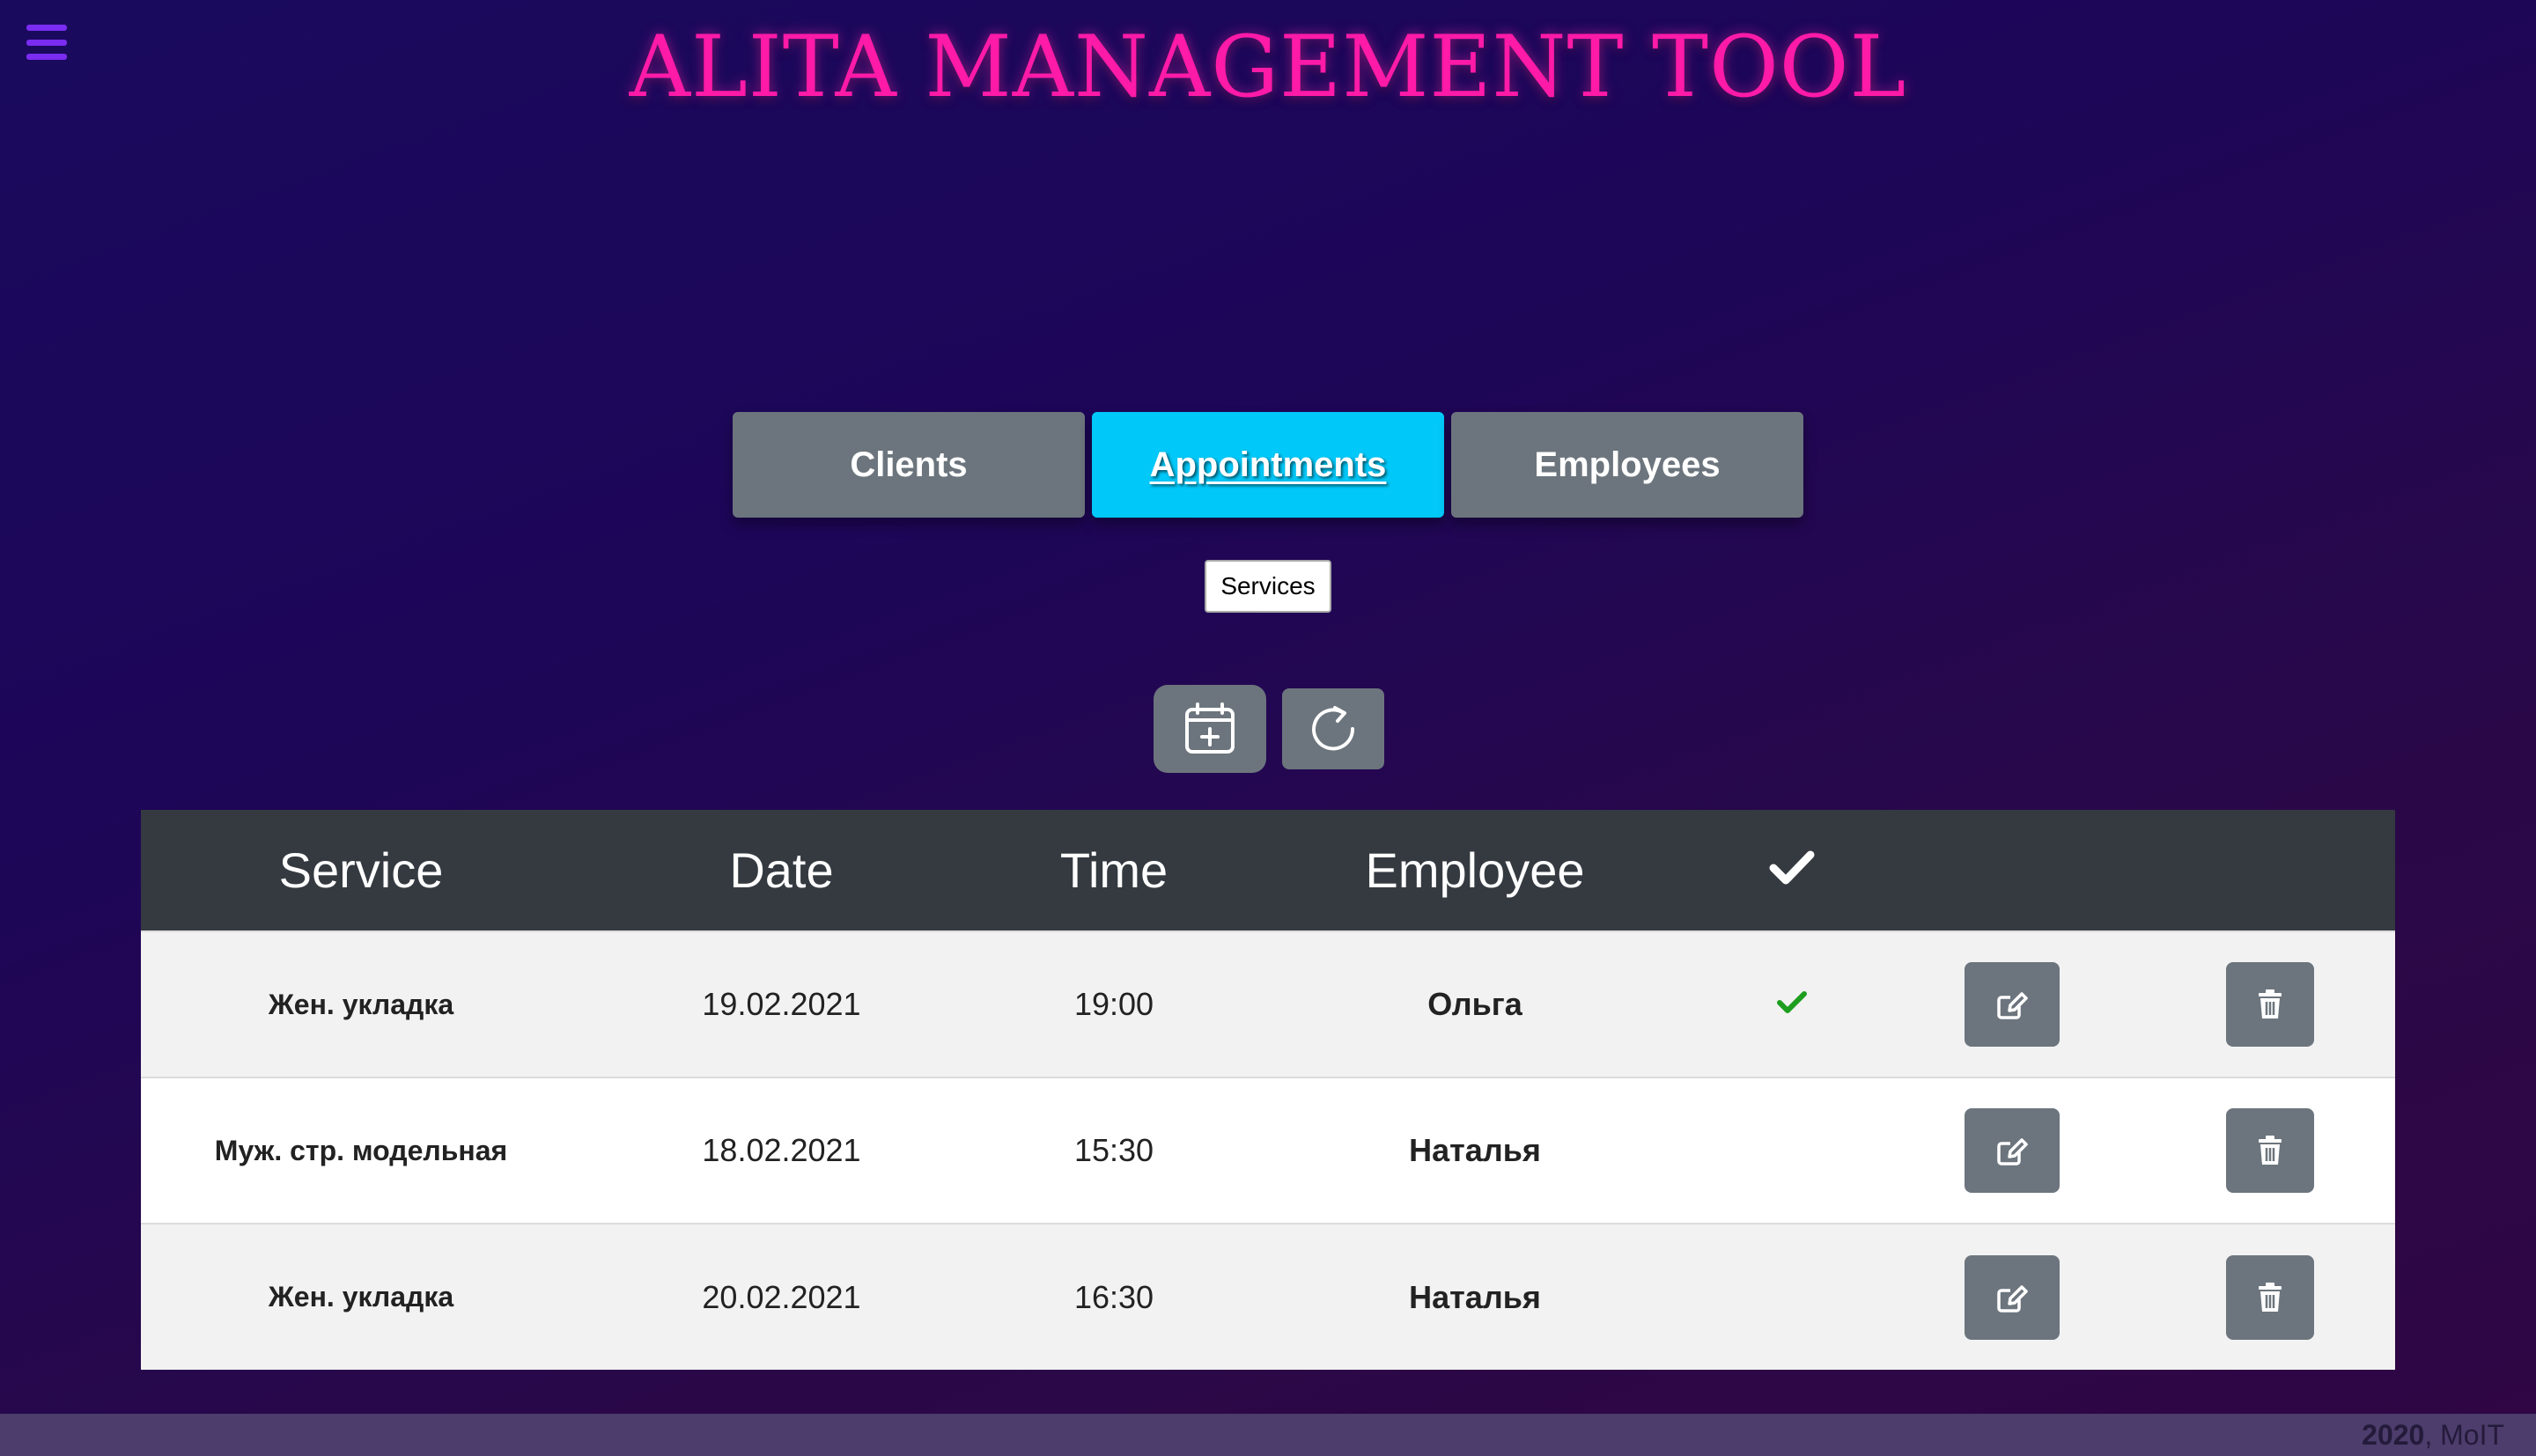 This screenshot has width=2536, height=1456. I want to click on column-header-date: Date, so click(781, 870).